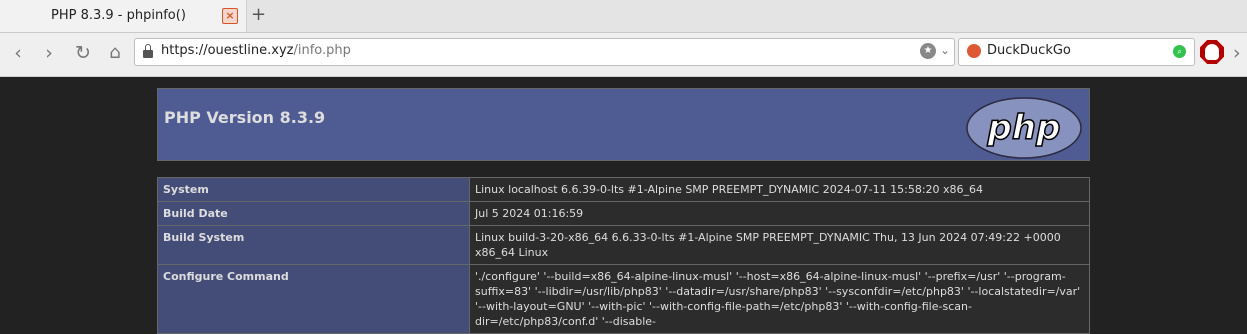 The height and width of the screenshot is (334, 1247). What do you see at coordinates (258, 15) in the screenshot?
I see `new-tab-icon: +` at bounding box center [258, 15].